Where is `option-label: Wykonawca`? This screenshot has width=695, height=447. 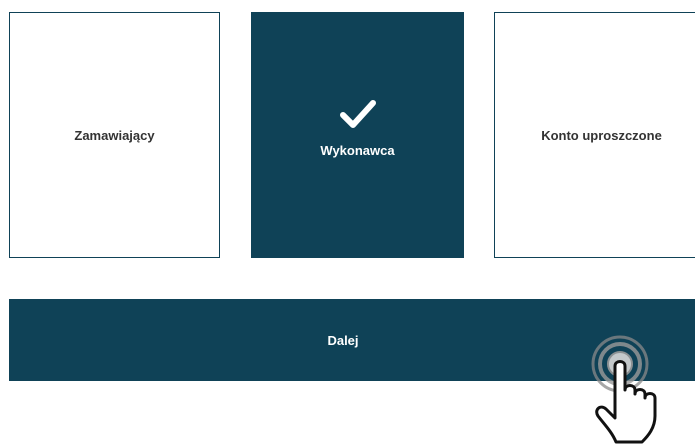
option-label: Wykonawca is located at coordinates (357, 150).